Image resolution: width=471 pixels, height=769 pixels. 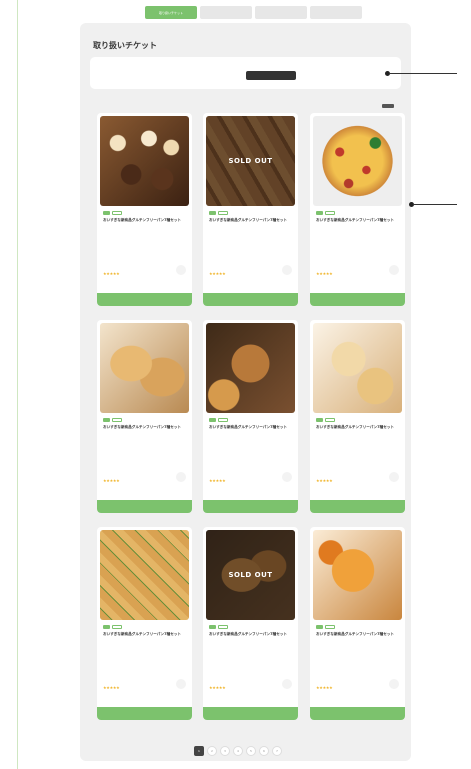 I want to click on filter-box, so click(x=245, y=73).